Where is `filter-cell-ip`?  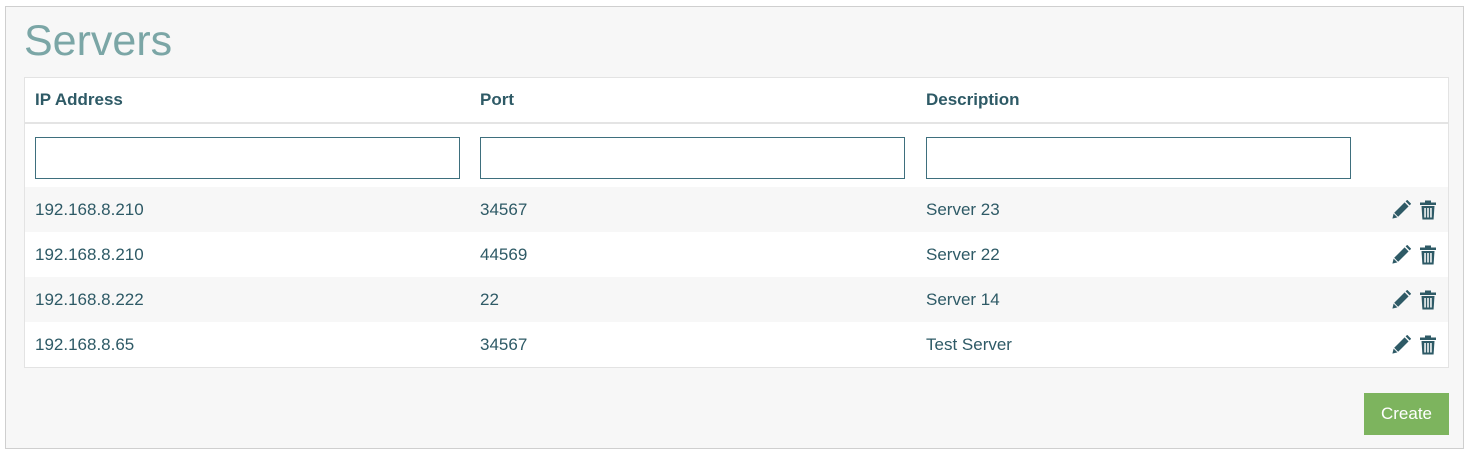
filter-cell-ip is located at coordinates (247, 155).